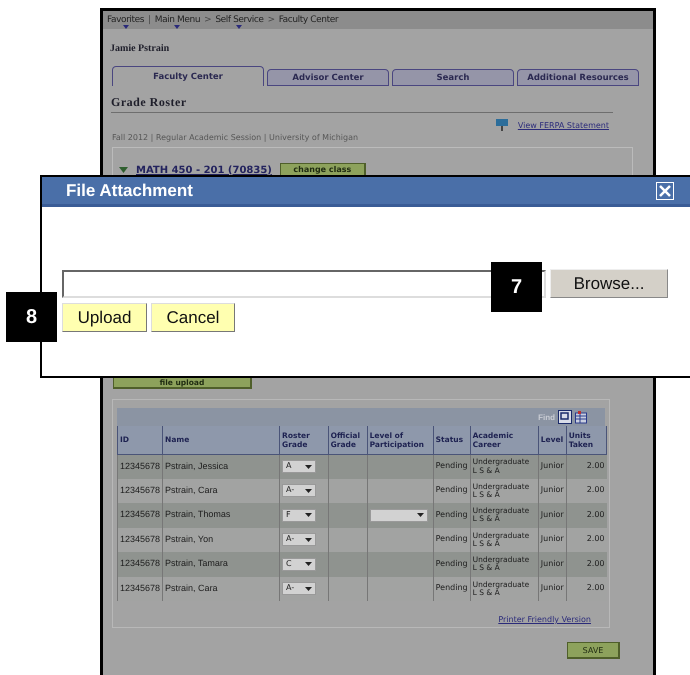  I want to click on table-cell: Pending, so click(451, 588).